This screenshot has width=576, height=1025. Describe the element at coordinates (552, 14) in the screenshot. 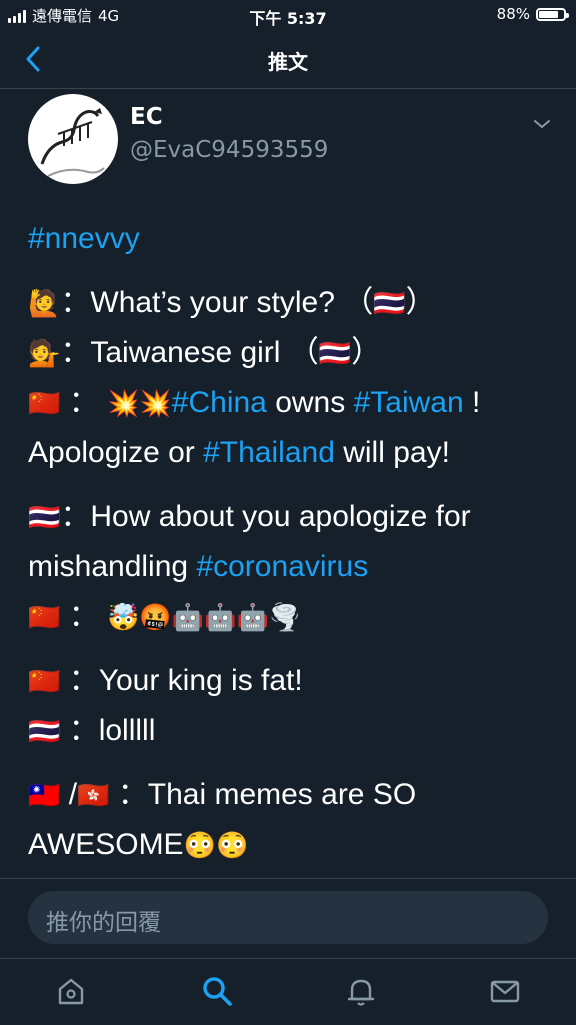

I see `battery-icon` at that location.